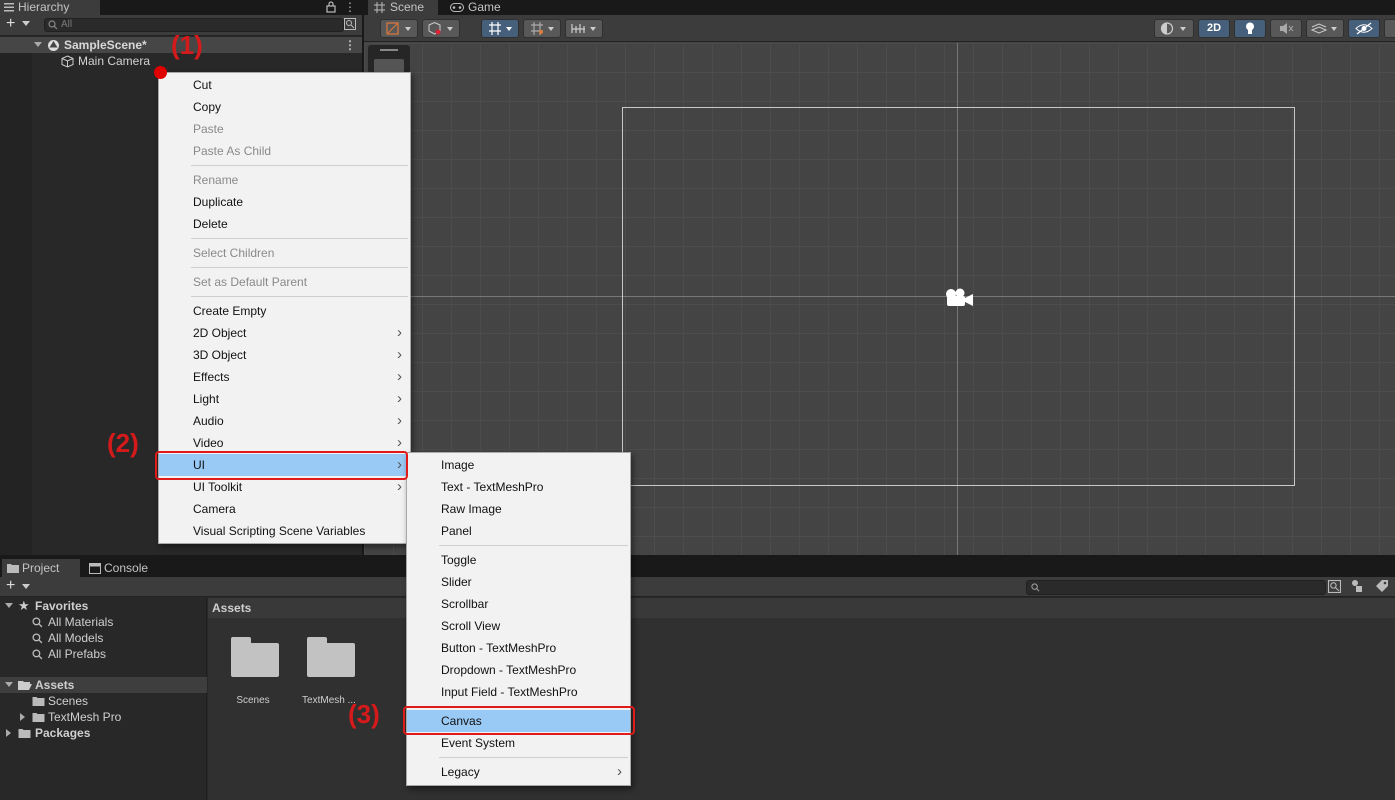 This screenshot has height=800, width=1395. What do you see at coordinates (518, 531) in the screenshot?
I see `menu-item-panel: Panel` at bounding box center [518, 531].